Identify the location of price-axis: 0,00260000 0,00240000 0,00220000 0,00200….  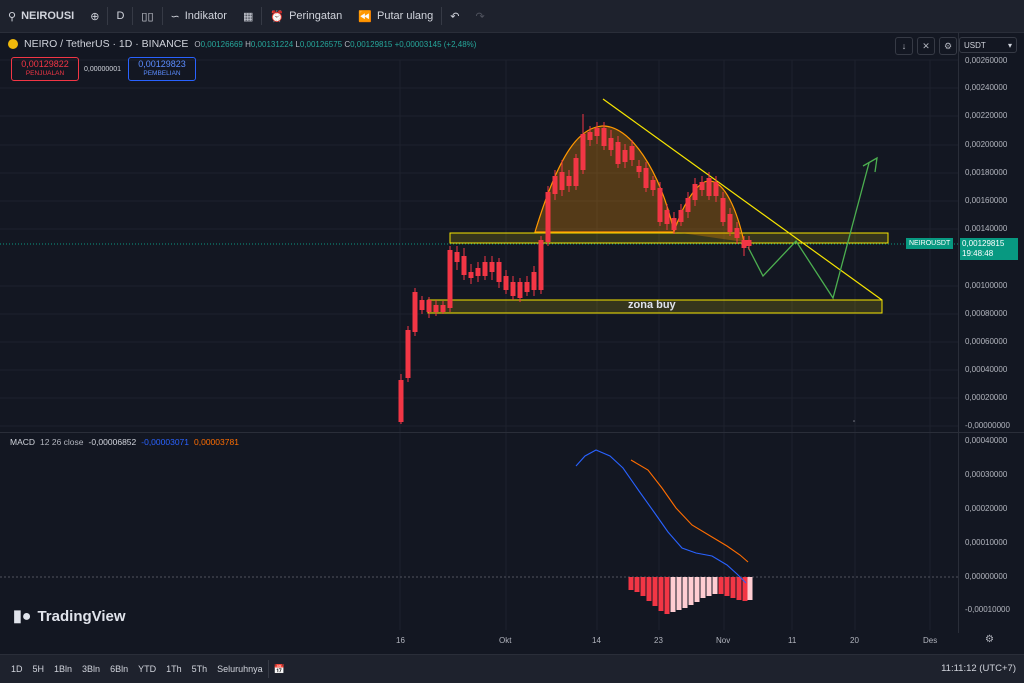
(991, 333).